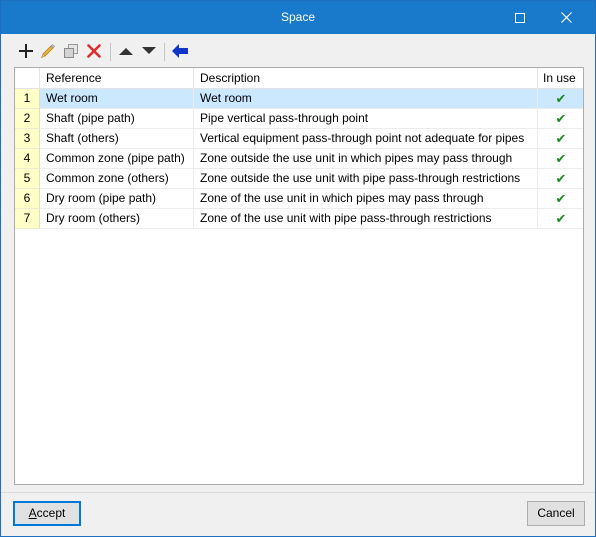 Image resolution: width=596 pixels, height=537 pixels. What do you see at coordinates (27, 199) in the screenshot?
I see `row-number: 6` at bounding box center [27, 199].